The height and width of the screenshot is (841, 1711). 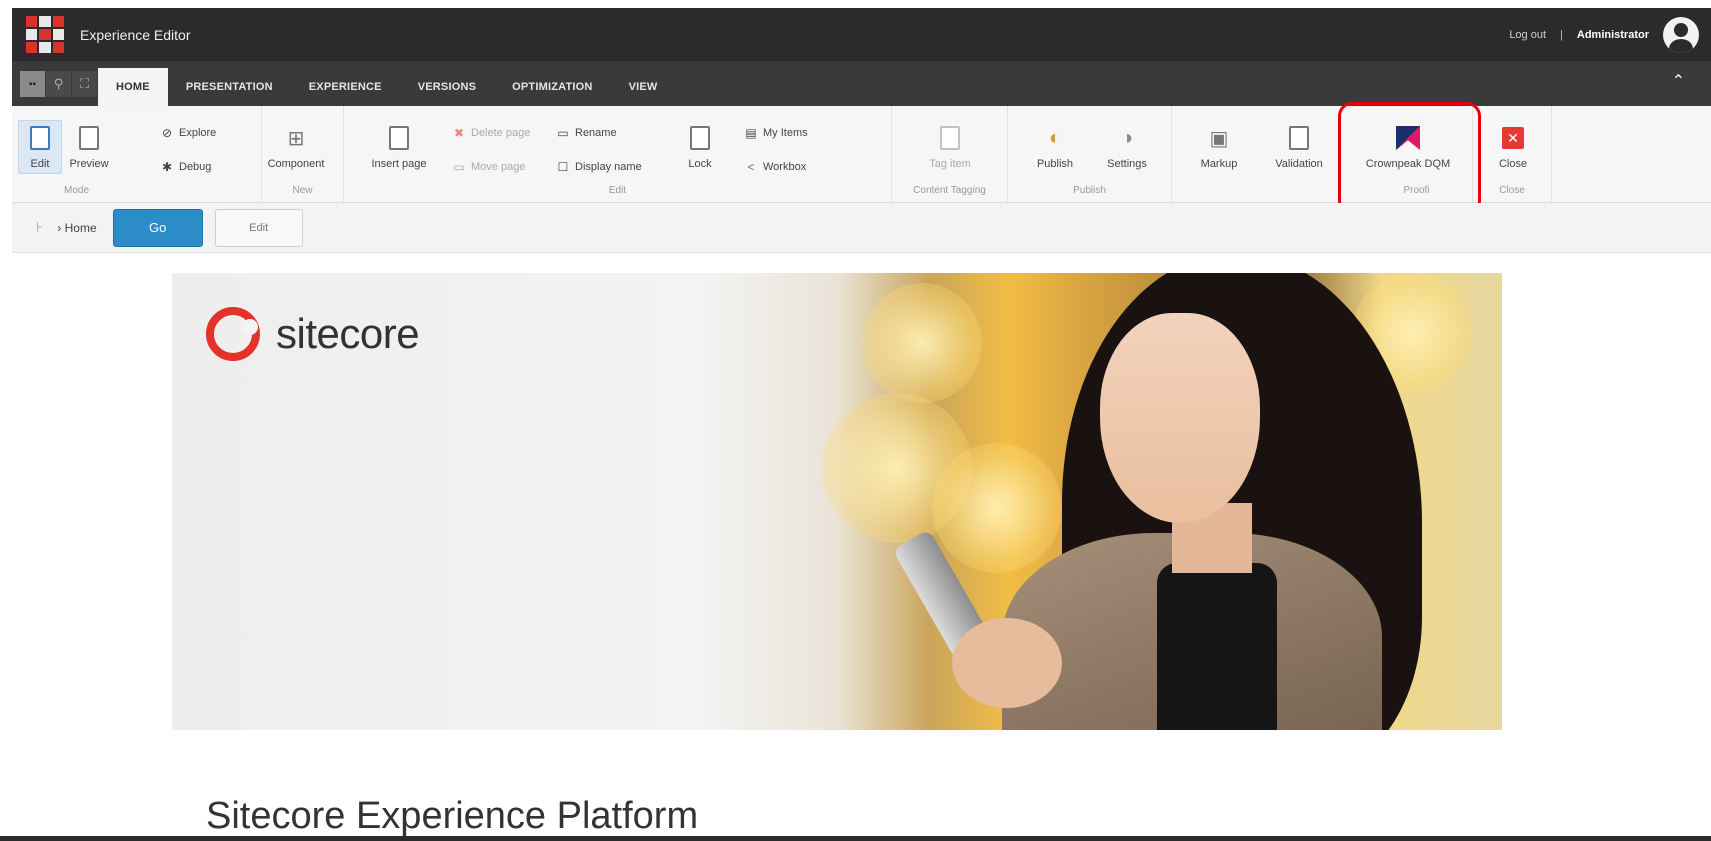 I want to click on workbox-icon: <, so click(x=751, y=167).